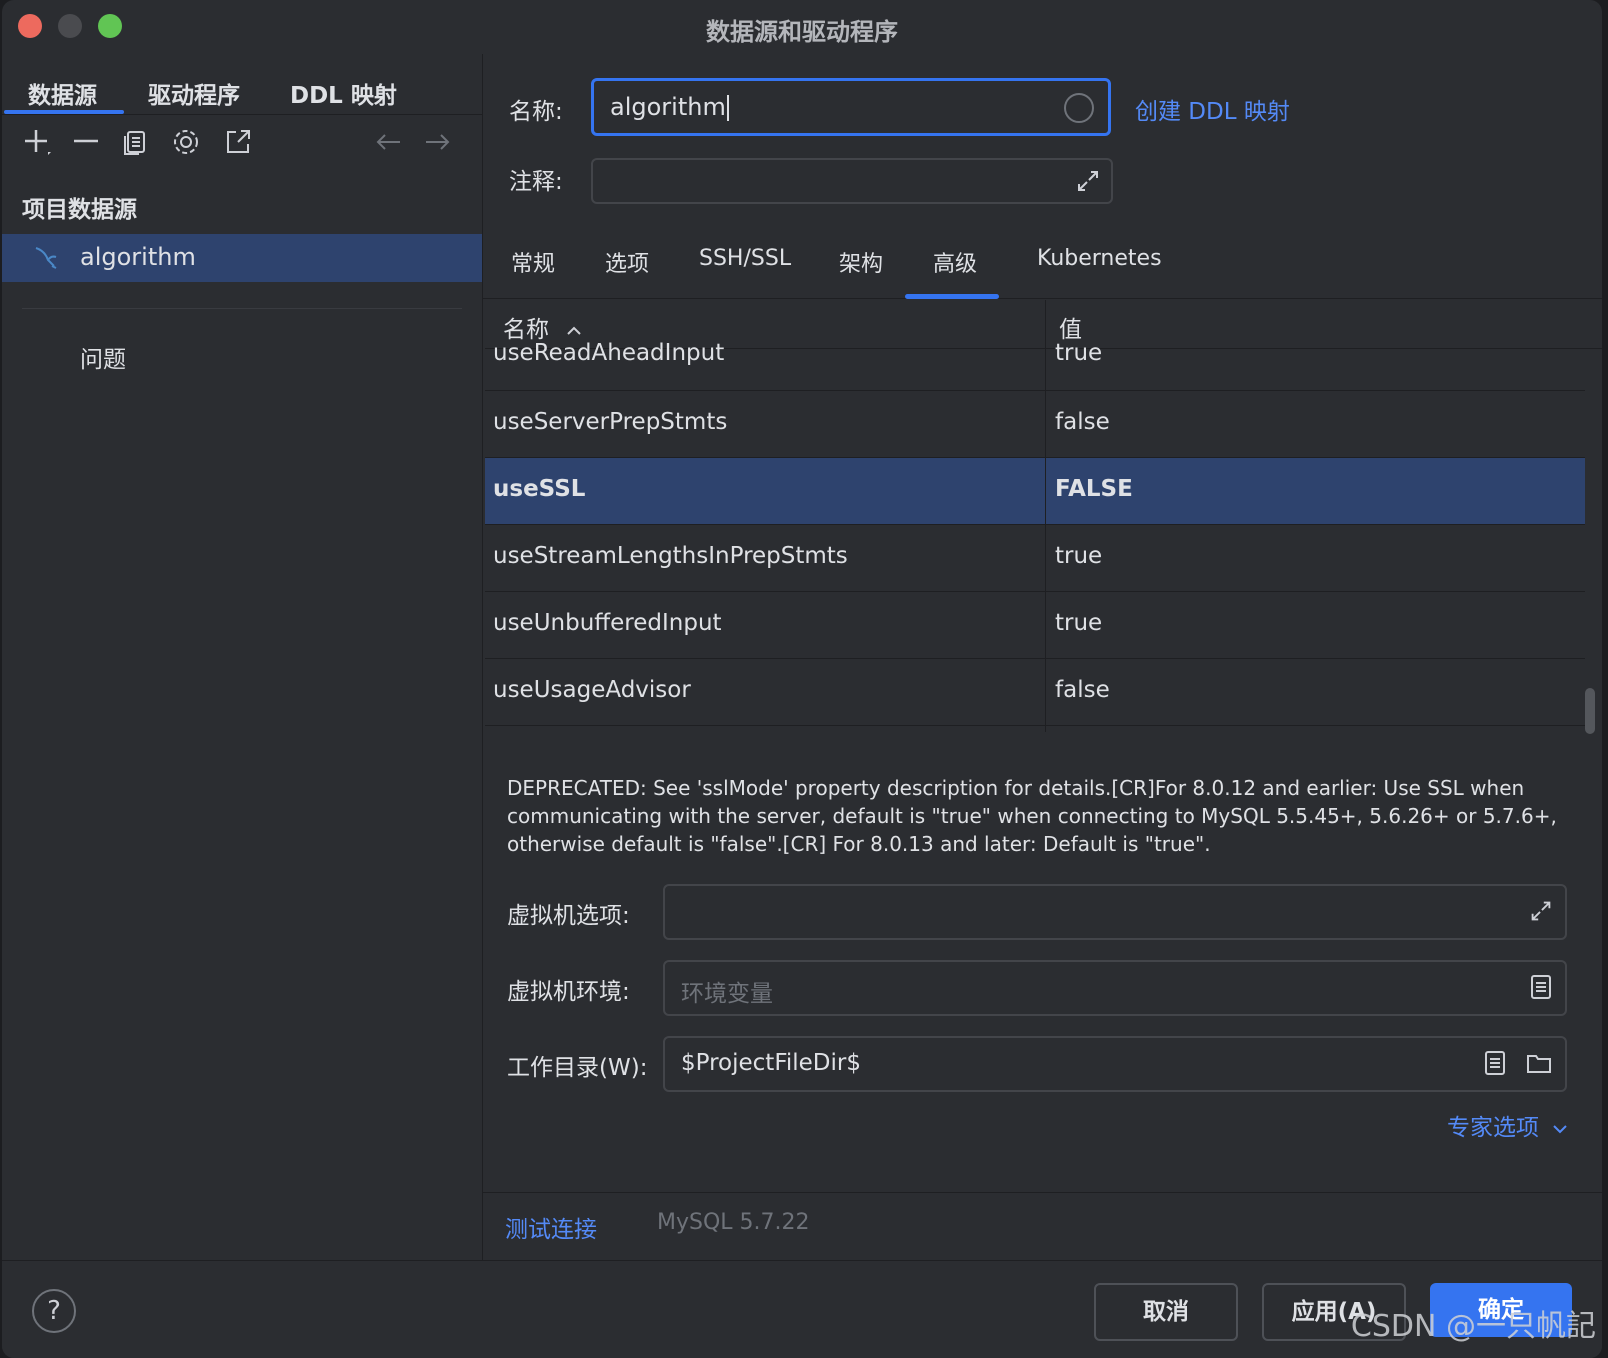  I want to click on duplicate-icon, so click(136, 142).